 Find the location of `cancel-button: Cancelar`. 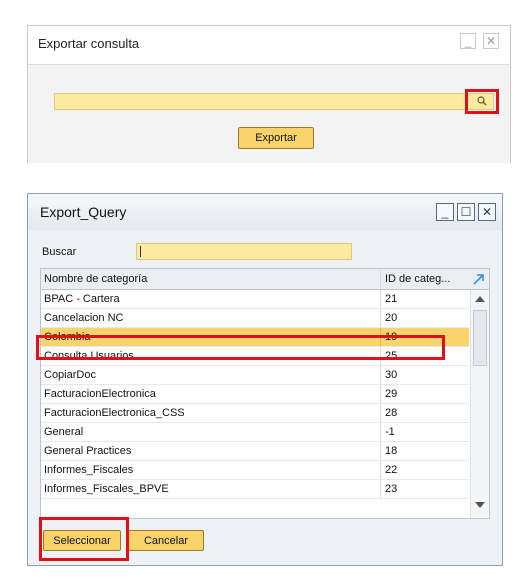

cancel-button: Cancelar is located at coordinates (166, 540).